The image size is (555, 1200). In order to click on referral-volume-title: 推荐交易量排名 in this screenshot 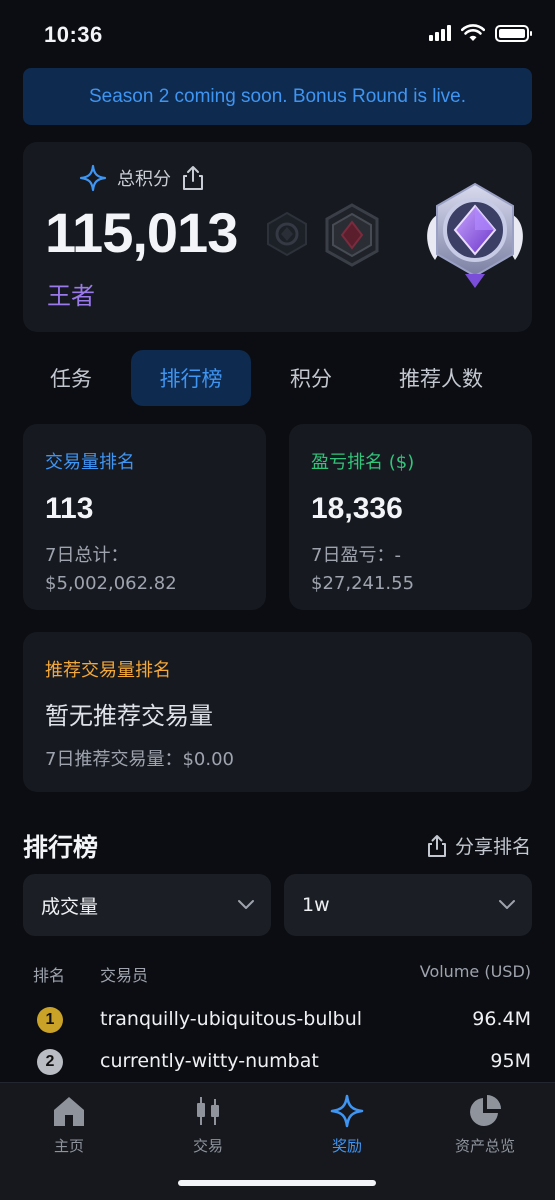, I will do `click(108, 670)`.